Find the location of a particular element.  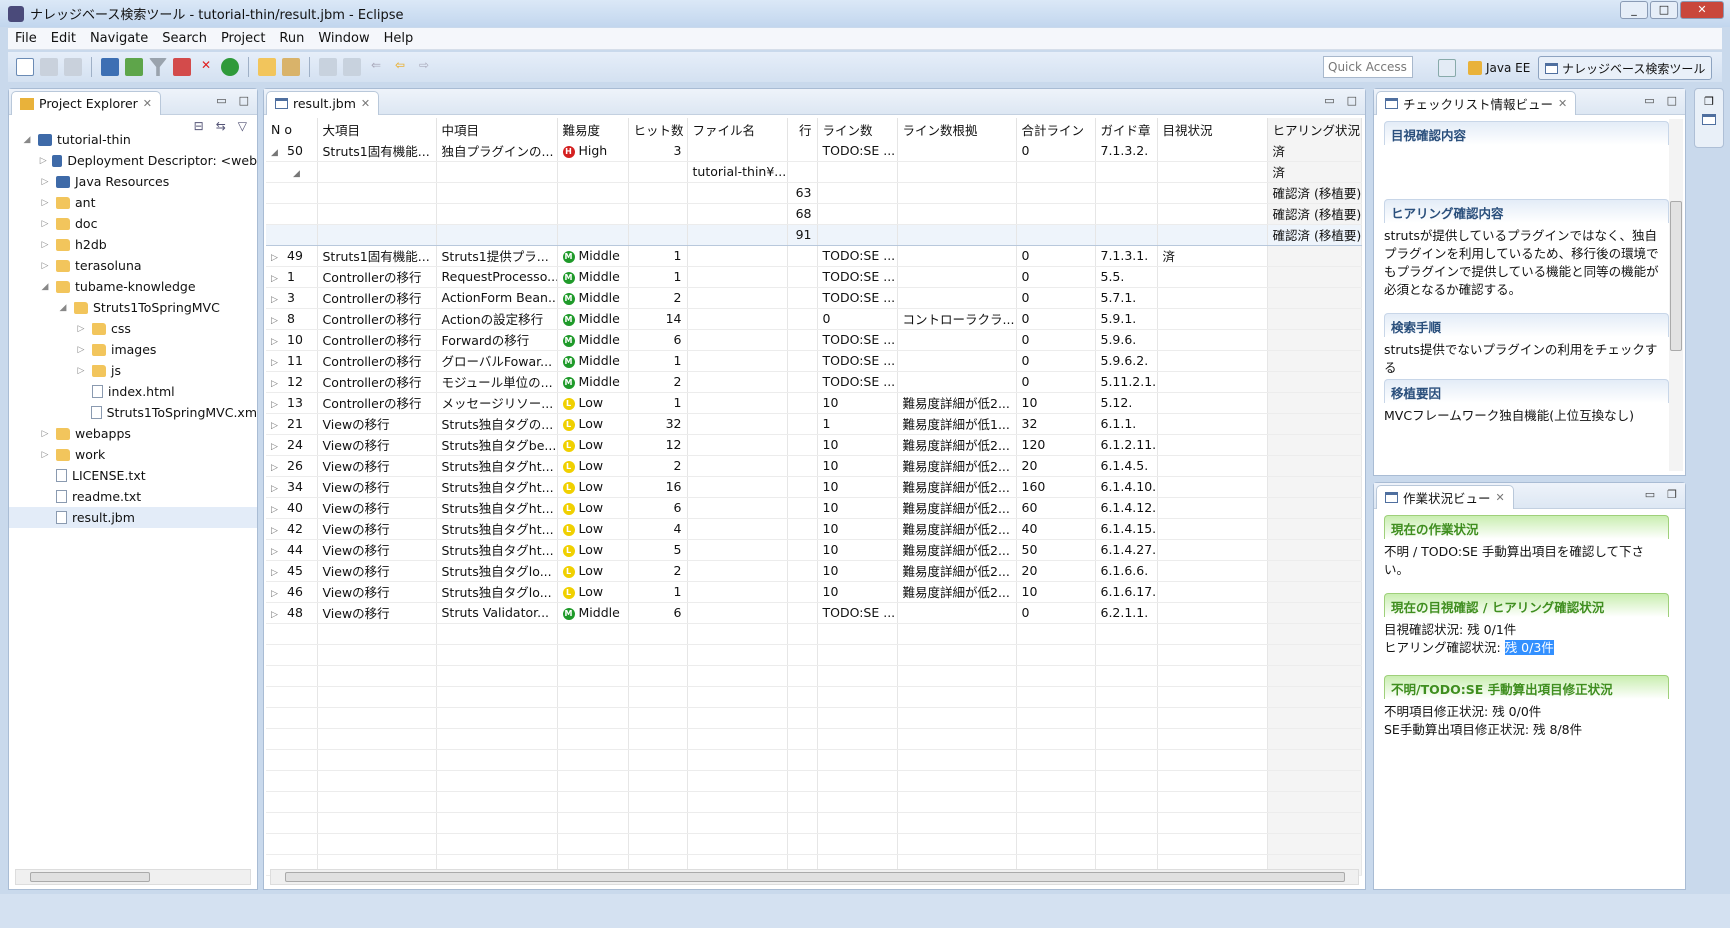

tree-item: LICENSE.txt is located at coordinates (133, 475).